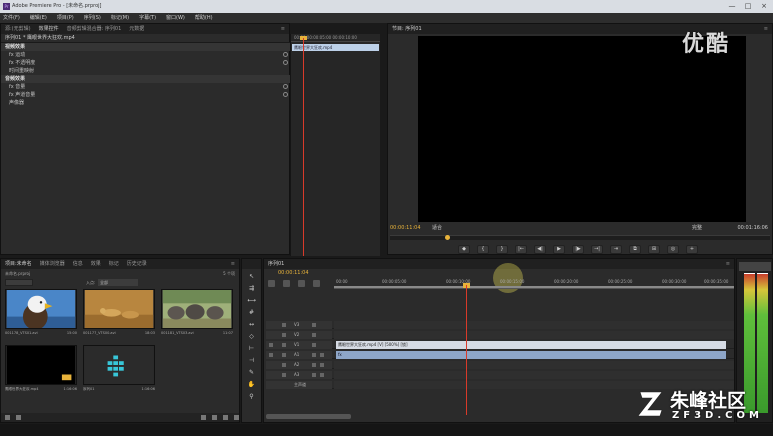  Describe the element at coordinates (251, 336) in the screenshot. I see `razor-tool-icon: ◇` at that location.